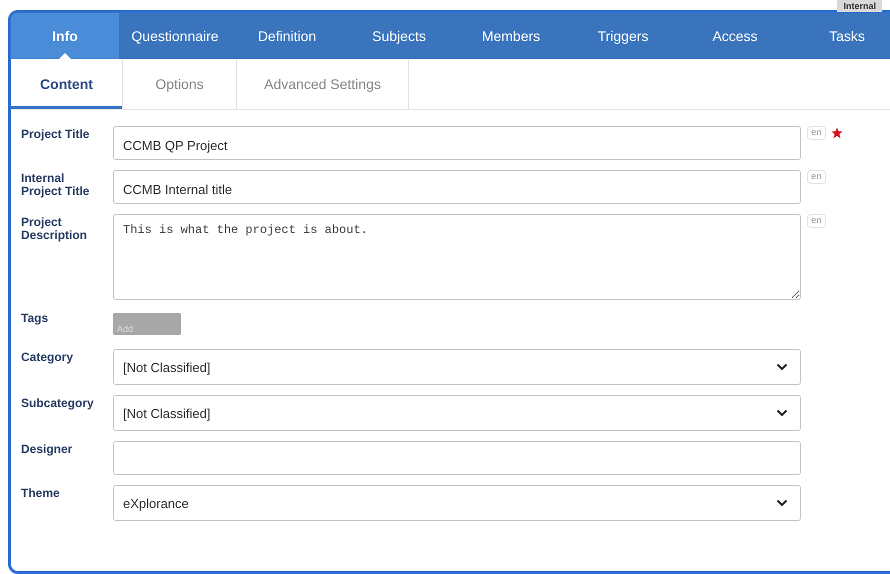 This screenshot has height=574, width=890. What do you see at coordinates (840, 36) in the screenshot?
I see `tab: Tasks` at bounding box center [840, 36].